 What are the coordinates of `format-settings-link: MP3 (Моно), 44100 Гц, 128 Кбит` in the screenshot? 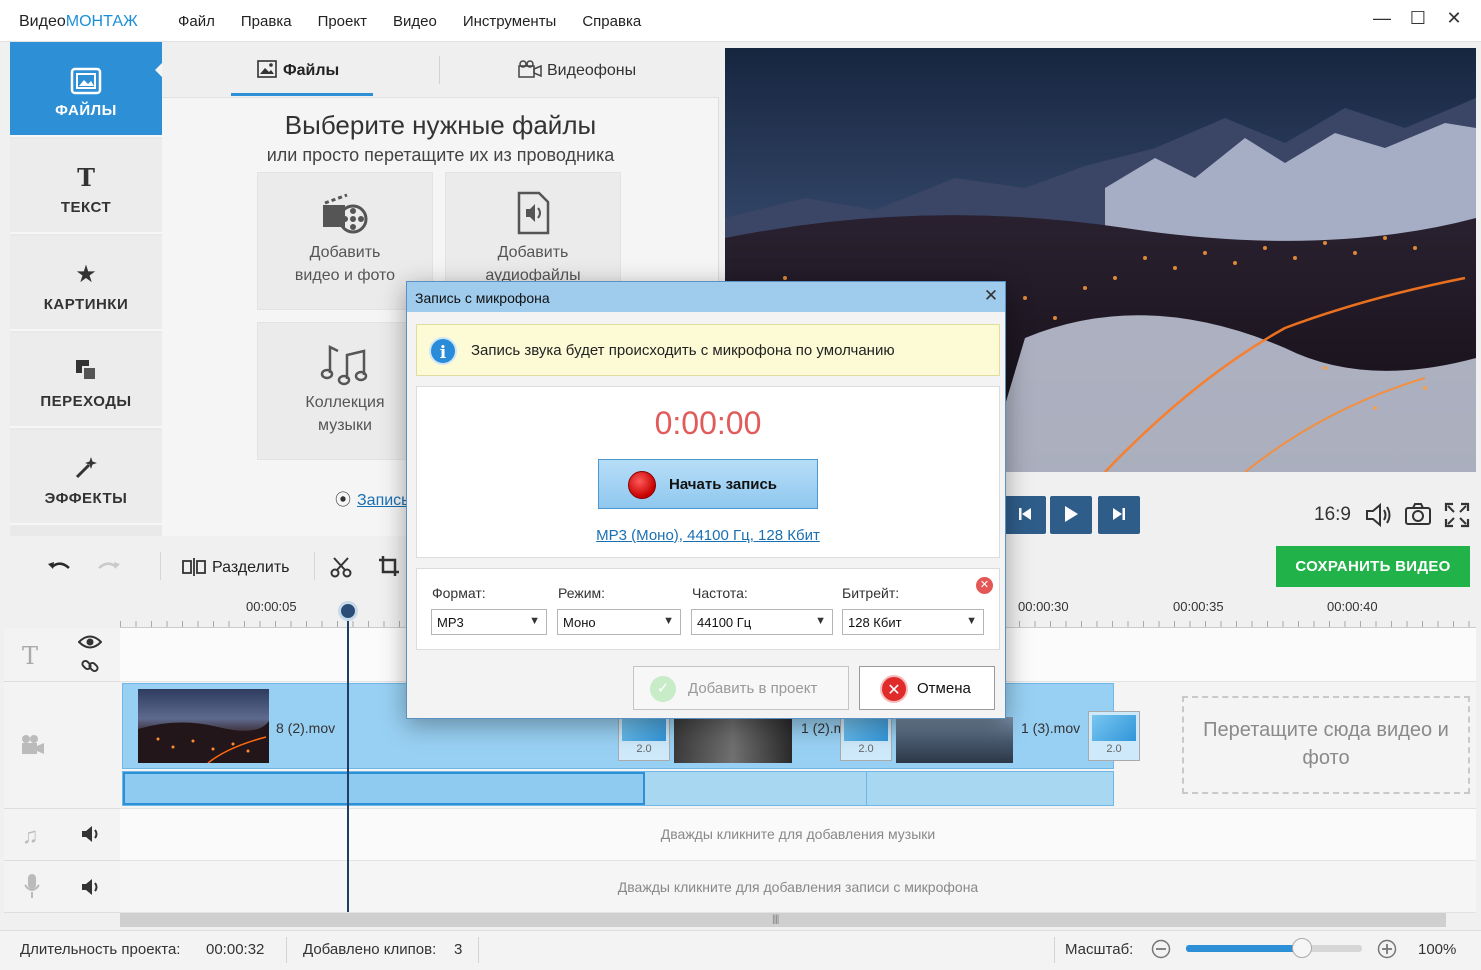 It's located at (708, 535).